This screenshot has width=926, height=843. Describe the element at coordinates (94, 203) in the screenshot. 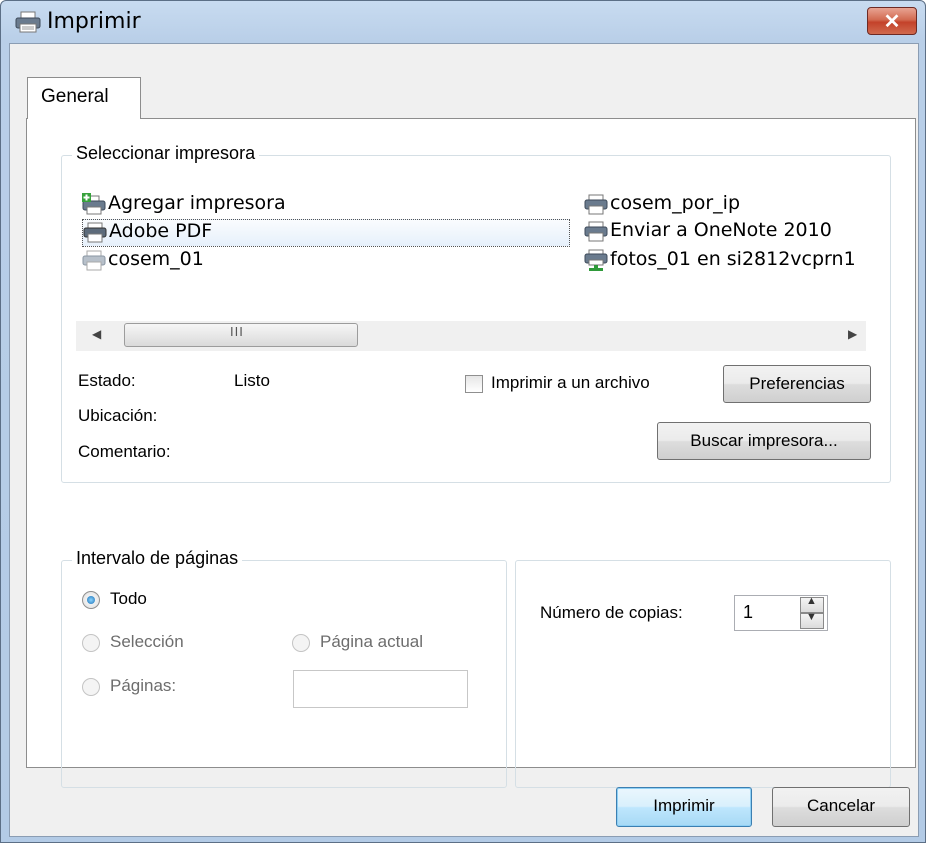

I see `add-printer-icon` at that location.